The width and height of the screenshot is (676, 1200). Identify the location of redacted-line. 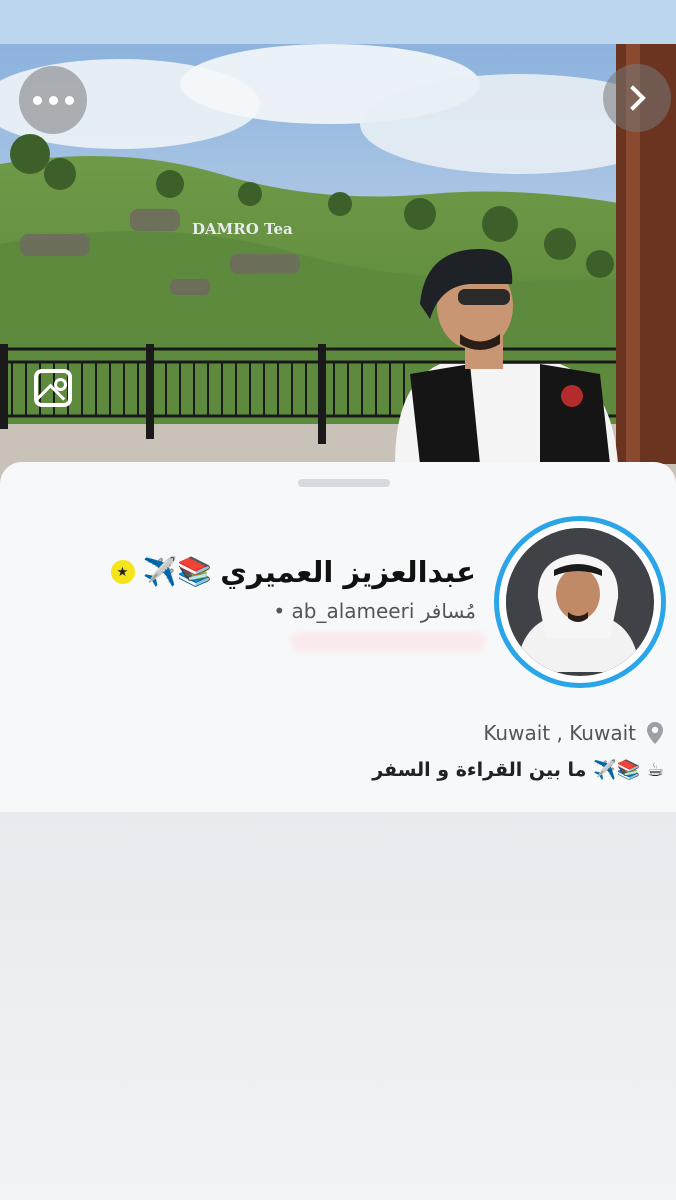
(388, 642).